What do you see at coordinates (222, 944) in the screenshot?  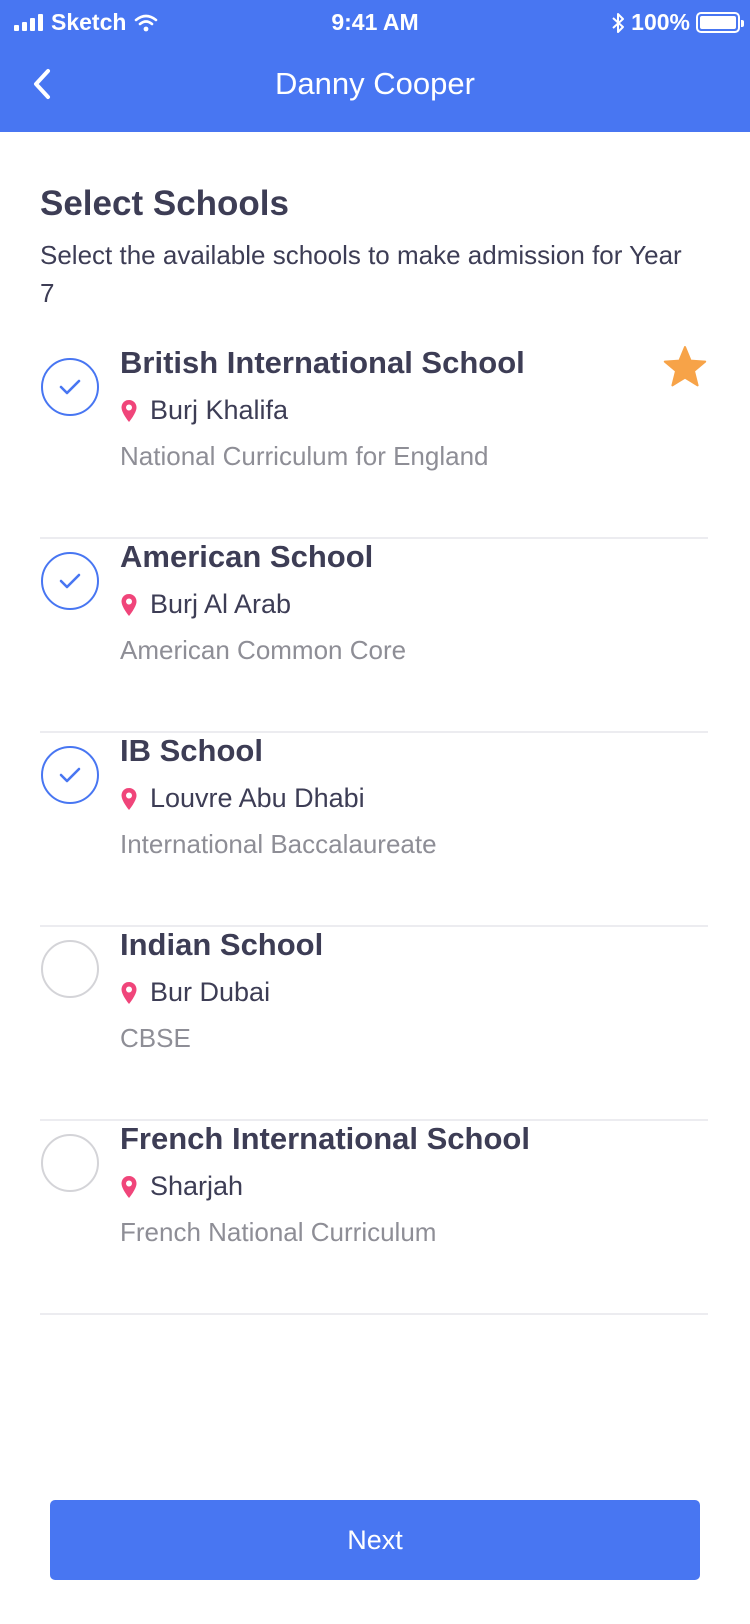 I see `school-name: Indian School` at bounding box center [222, 944].